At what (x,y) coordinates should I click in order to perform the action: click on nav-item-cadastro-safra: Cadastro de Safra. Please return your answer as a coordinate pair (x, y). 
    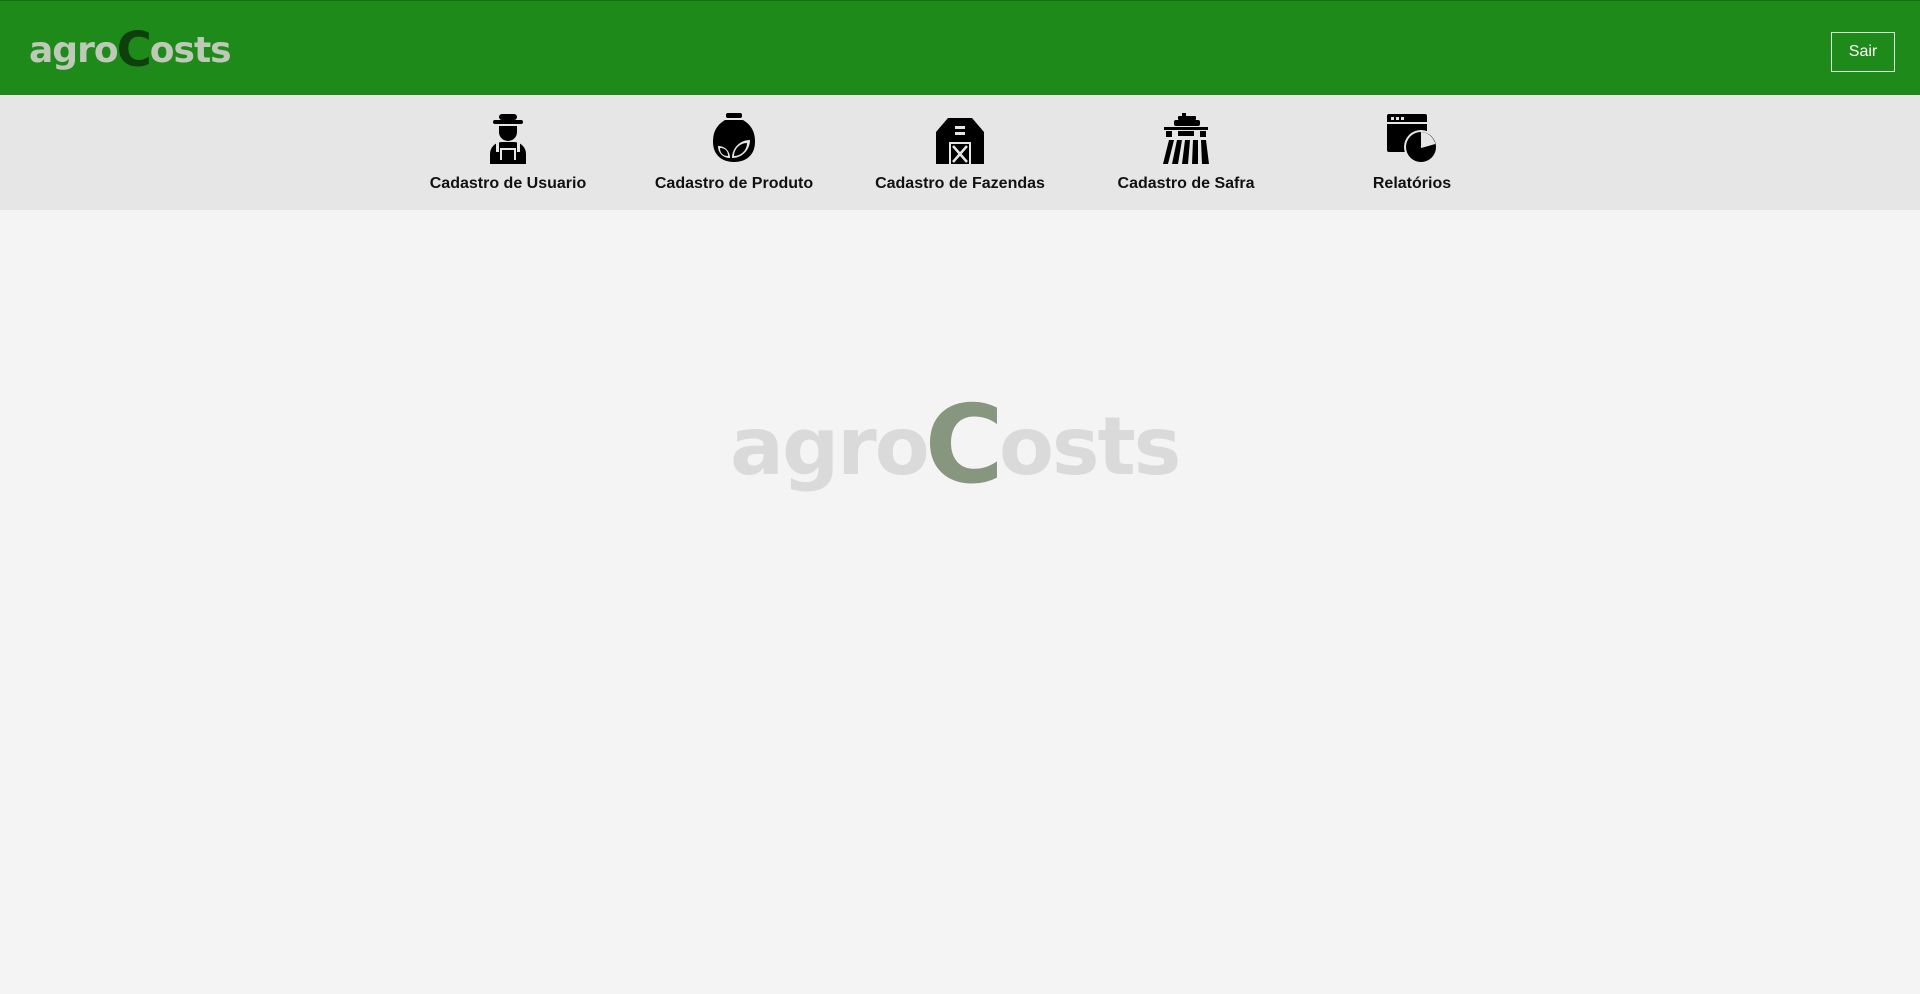
    Looking at the image, I should click on (1186, 152).